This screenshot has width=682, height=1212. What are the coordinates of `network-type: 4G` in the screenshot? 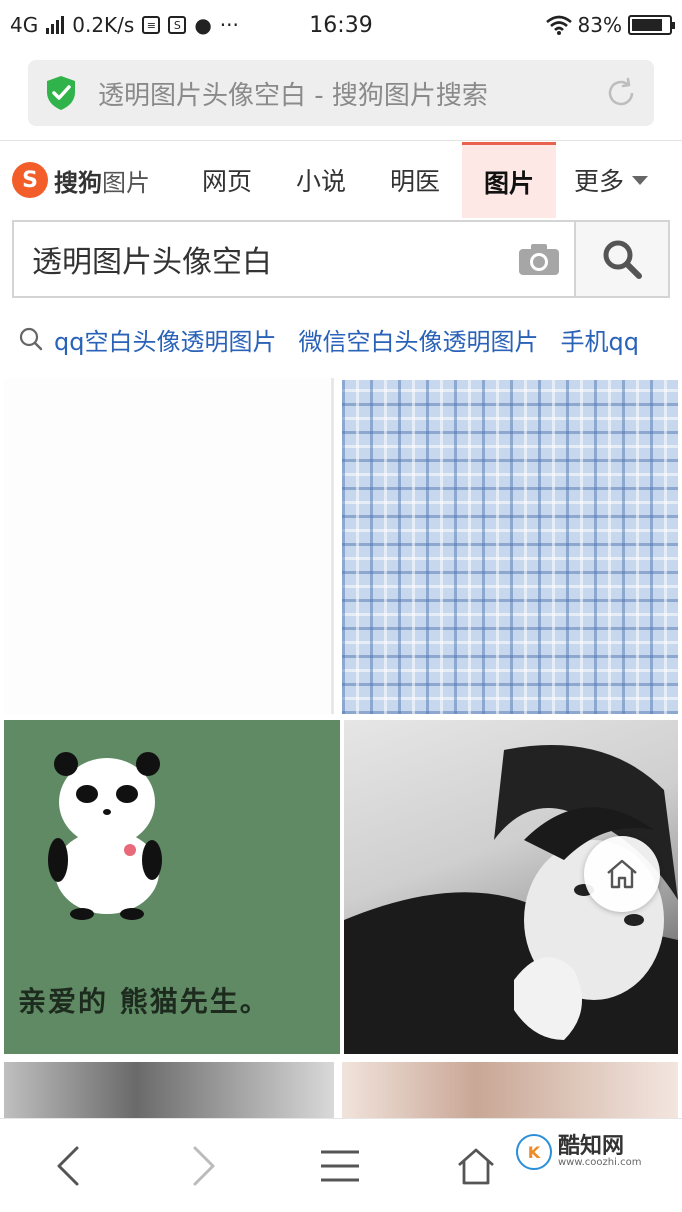 It's located at (24, 25).